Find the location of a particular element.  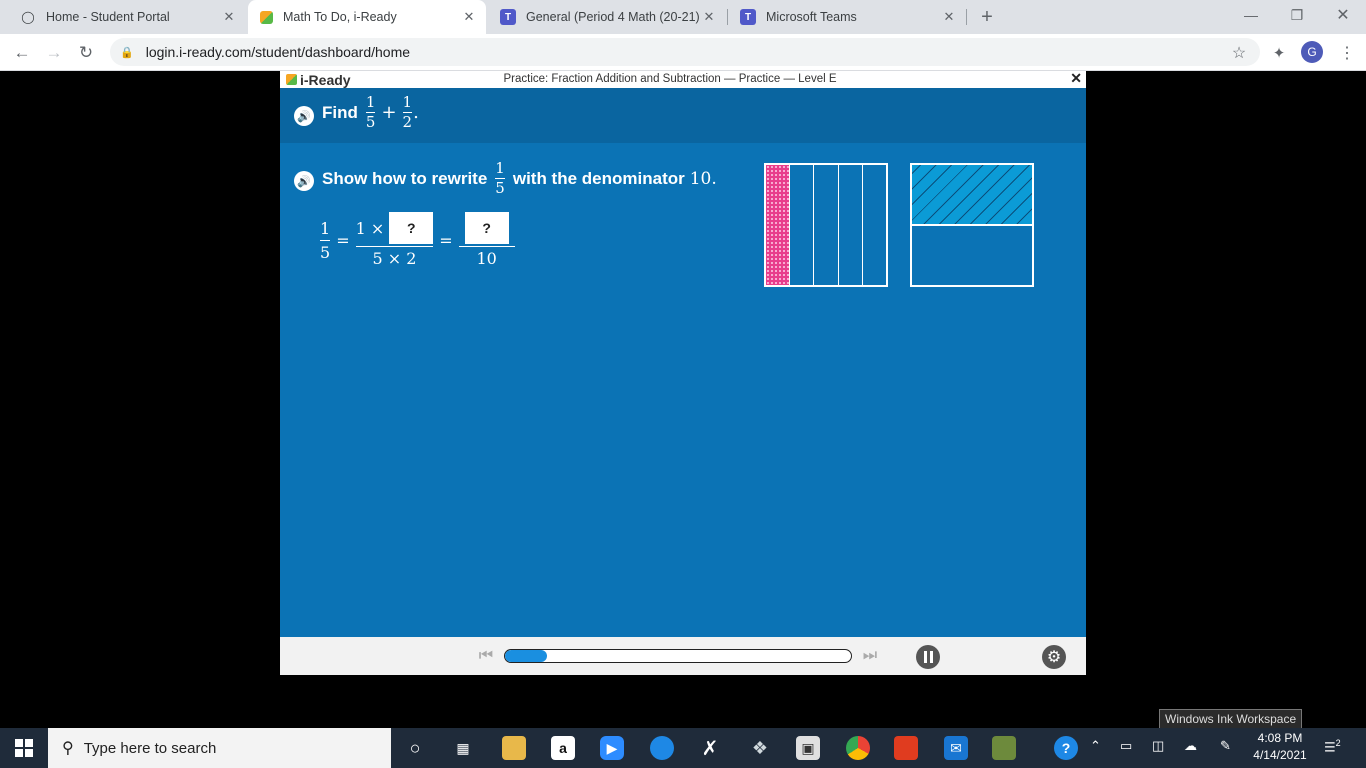

tab-title: General (Period 4 Math (20-21)) | is located at coordinates (613, 17).